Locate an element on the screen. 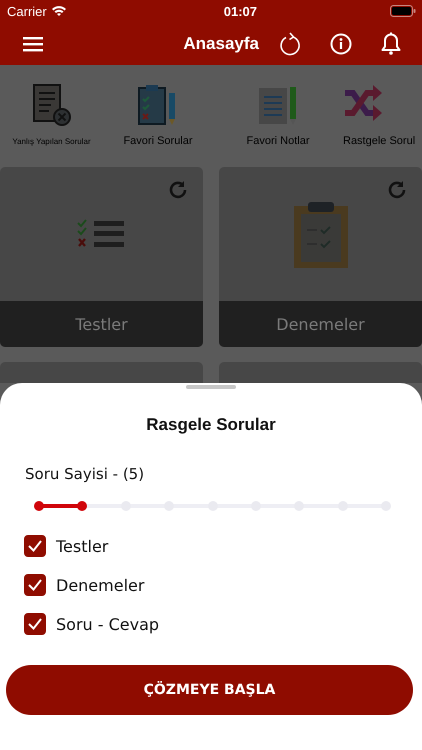  slider-label: Soru Sayisi - (5) is located at coordinates (85, 474).